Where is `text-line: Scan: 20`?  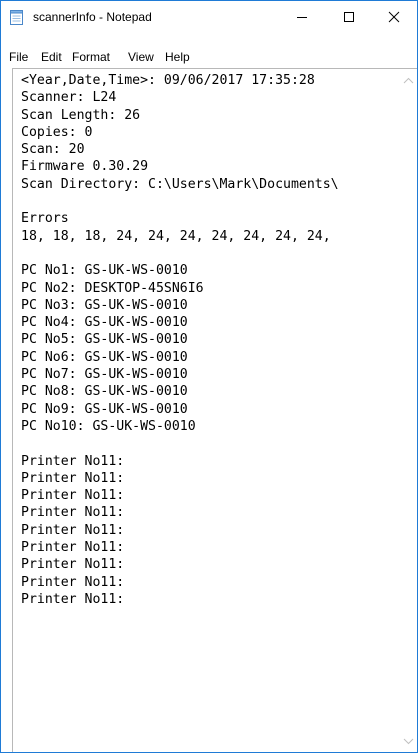 text-line: Scan: 20 is located at coordinates (53, 150).